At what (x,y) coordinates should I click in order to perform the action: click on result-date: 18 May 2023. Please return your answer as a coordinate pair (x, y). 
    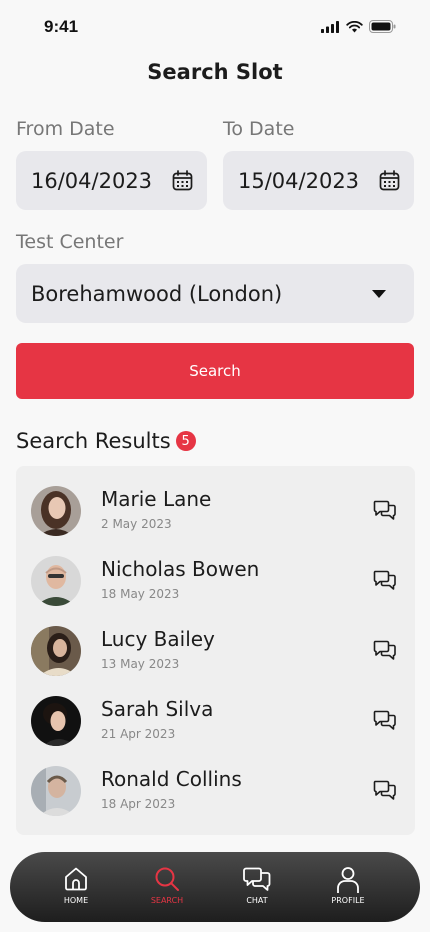
    Looking at the image, I should click on (140, 594).